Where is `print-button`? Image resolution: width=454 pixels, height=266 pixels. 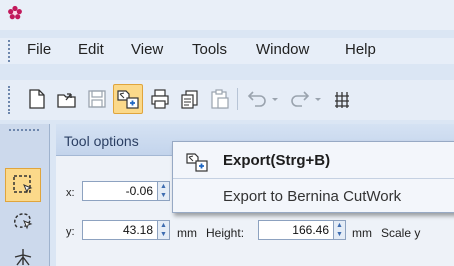 print-button is located at coordinates (160, 99).